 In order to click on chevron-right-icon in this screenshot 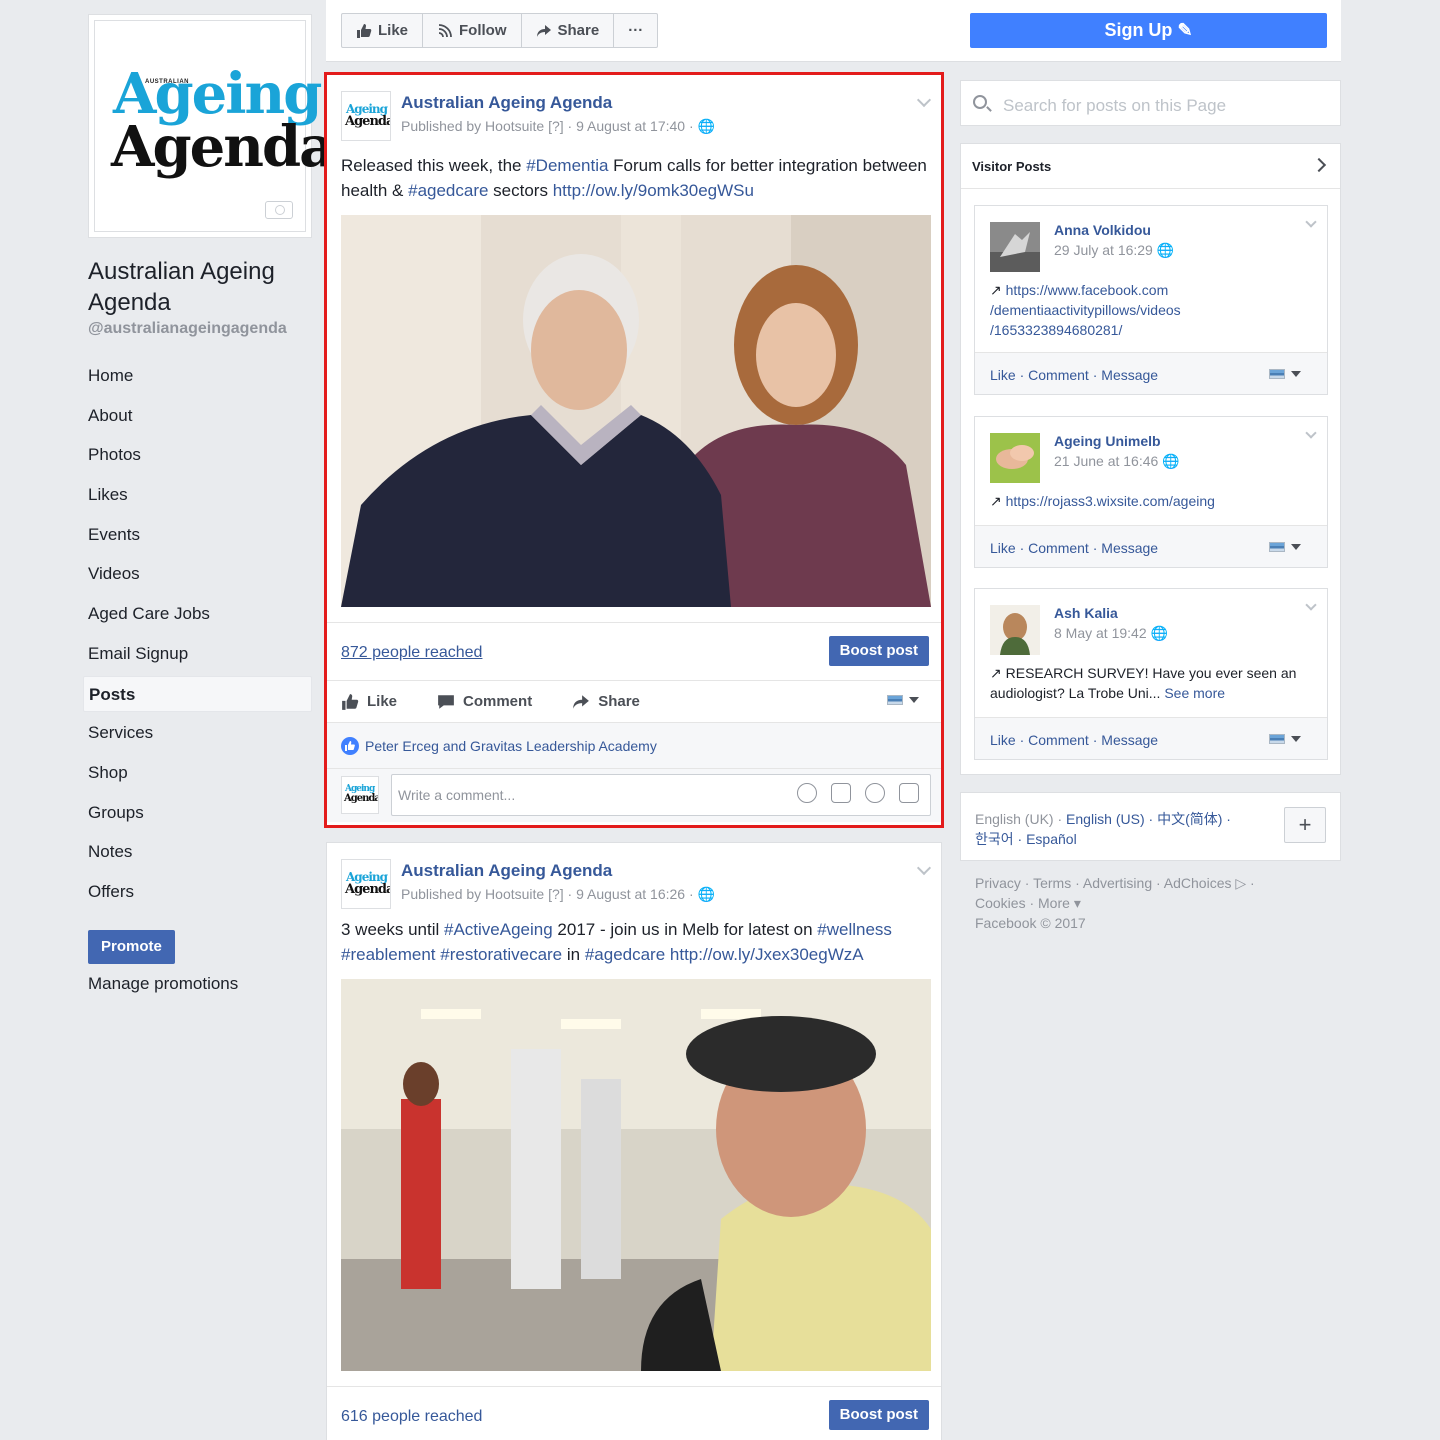, I will do `click(1319, 165)`.